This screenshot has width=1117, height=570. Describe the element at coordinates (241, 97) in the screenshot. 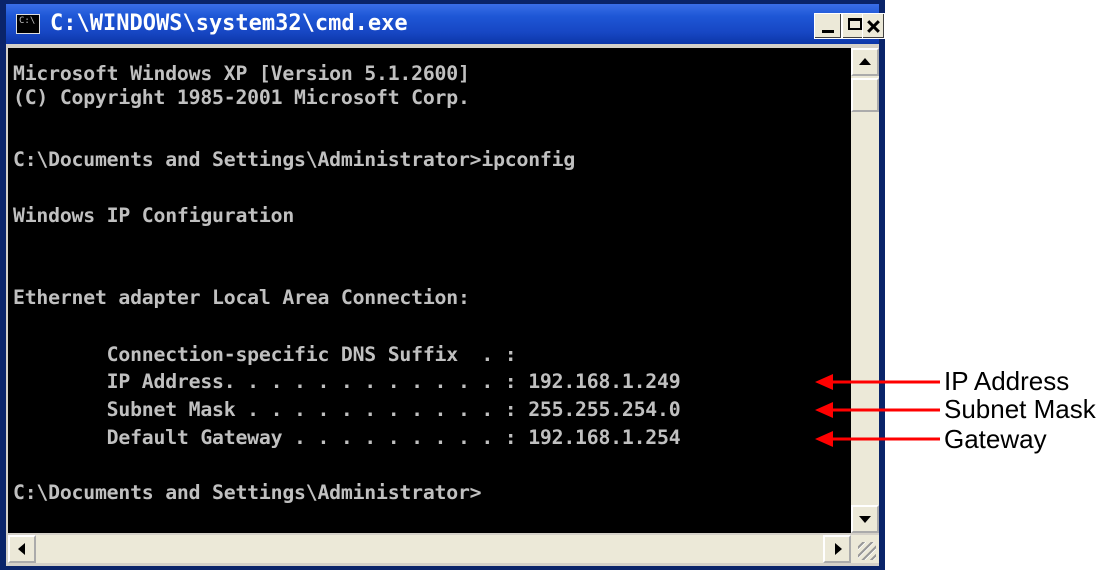

I see `console-line: (C) Copyright 1985-2001 Microsoft Corp.` at that location.